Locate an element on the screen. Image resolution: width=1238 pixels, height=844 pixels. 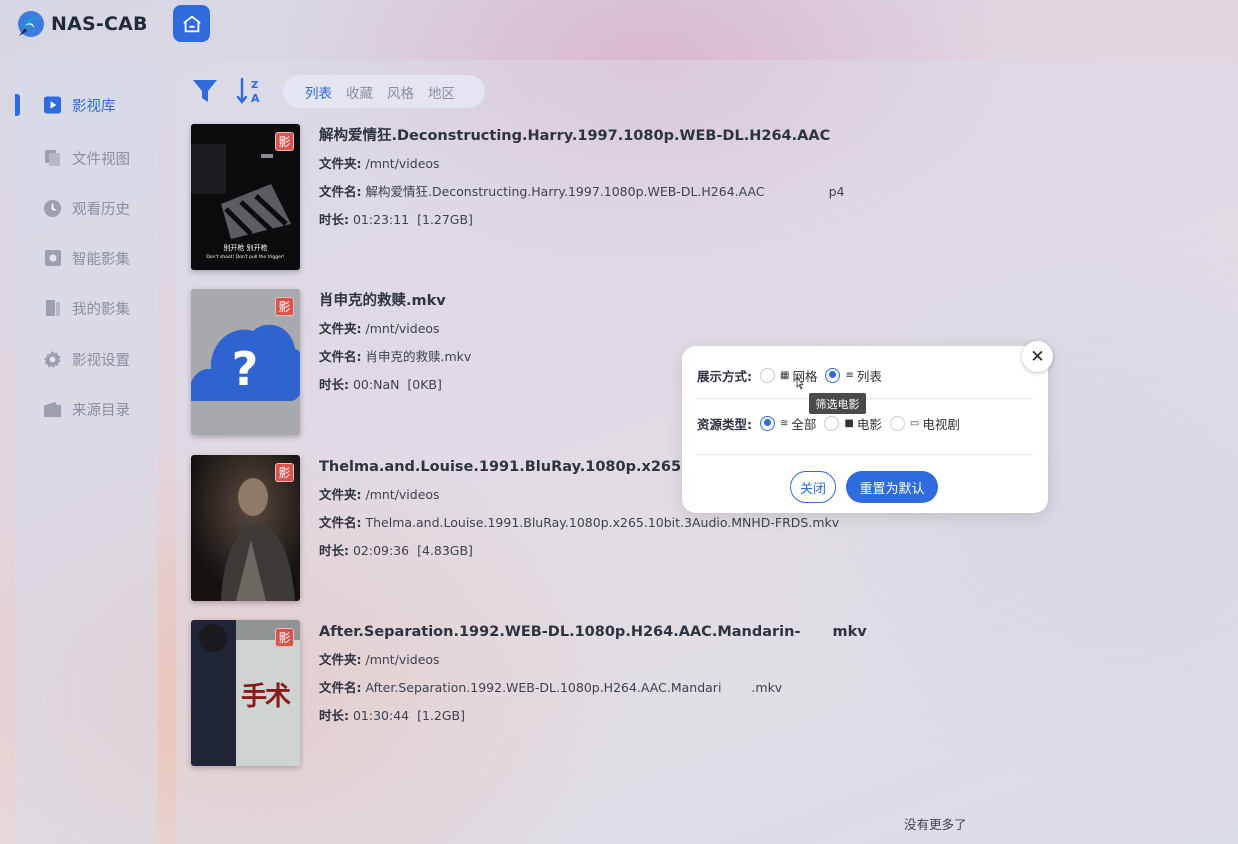
app-logo: NAS-CAB is located at coordinates (81, 24).